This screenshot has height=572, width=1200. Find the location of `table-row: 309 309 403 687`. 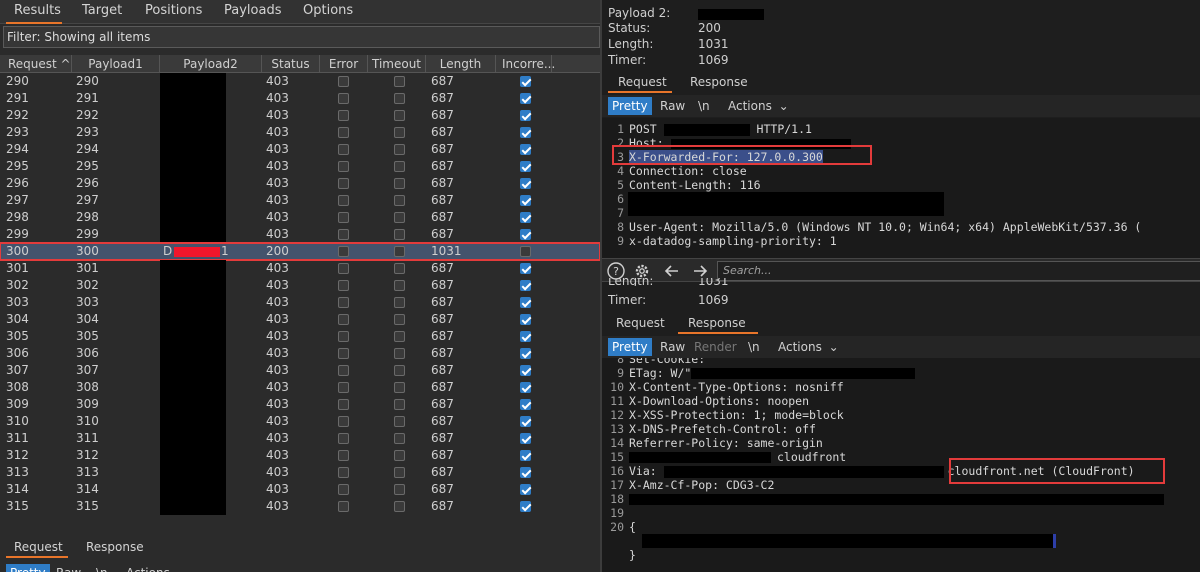

table-row: 309 309 403 687 is located at coordinates (300, 404).